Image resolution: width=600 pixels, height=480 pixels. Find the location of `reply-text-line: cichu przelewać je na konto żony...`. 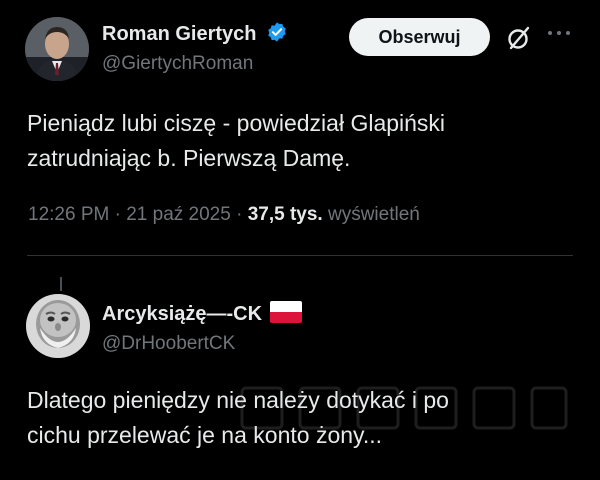

reply-text-line: cichu przelewać je na konto żony... is located at coordinates (204, 435).